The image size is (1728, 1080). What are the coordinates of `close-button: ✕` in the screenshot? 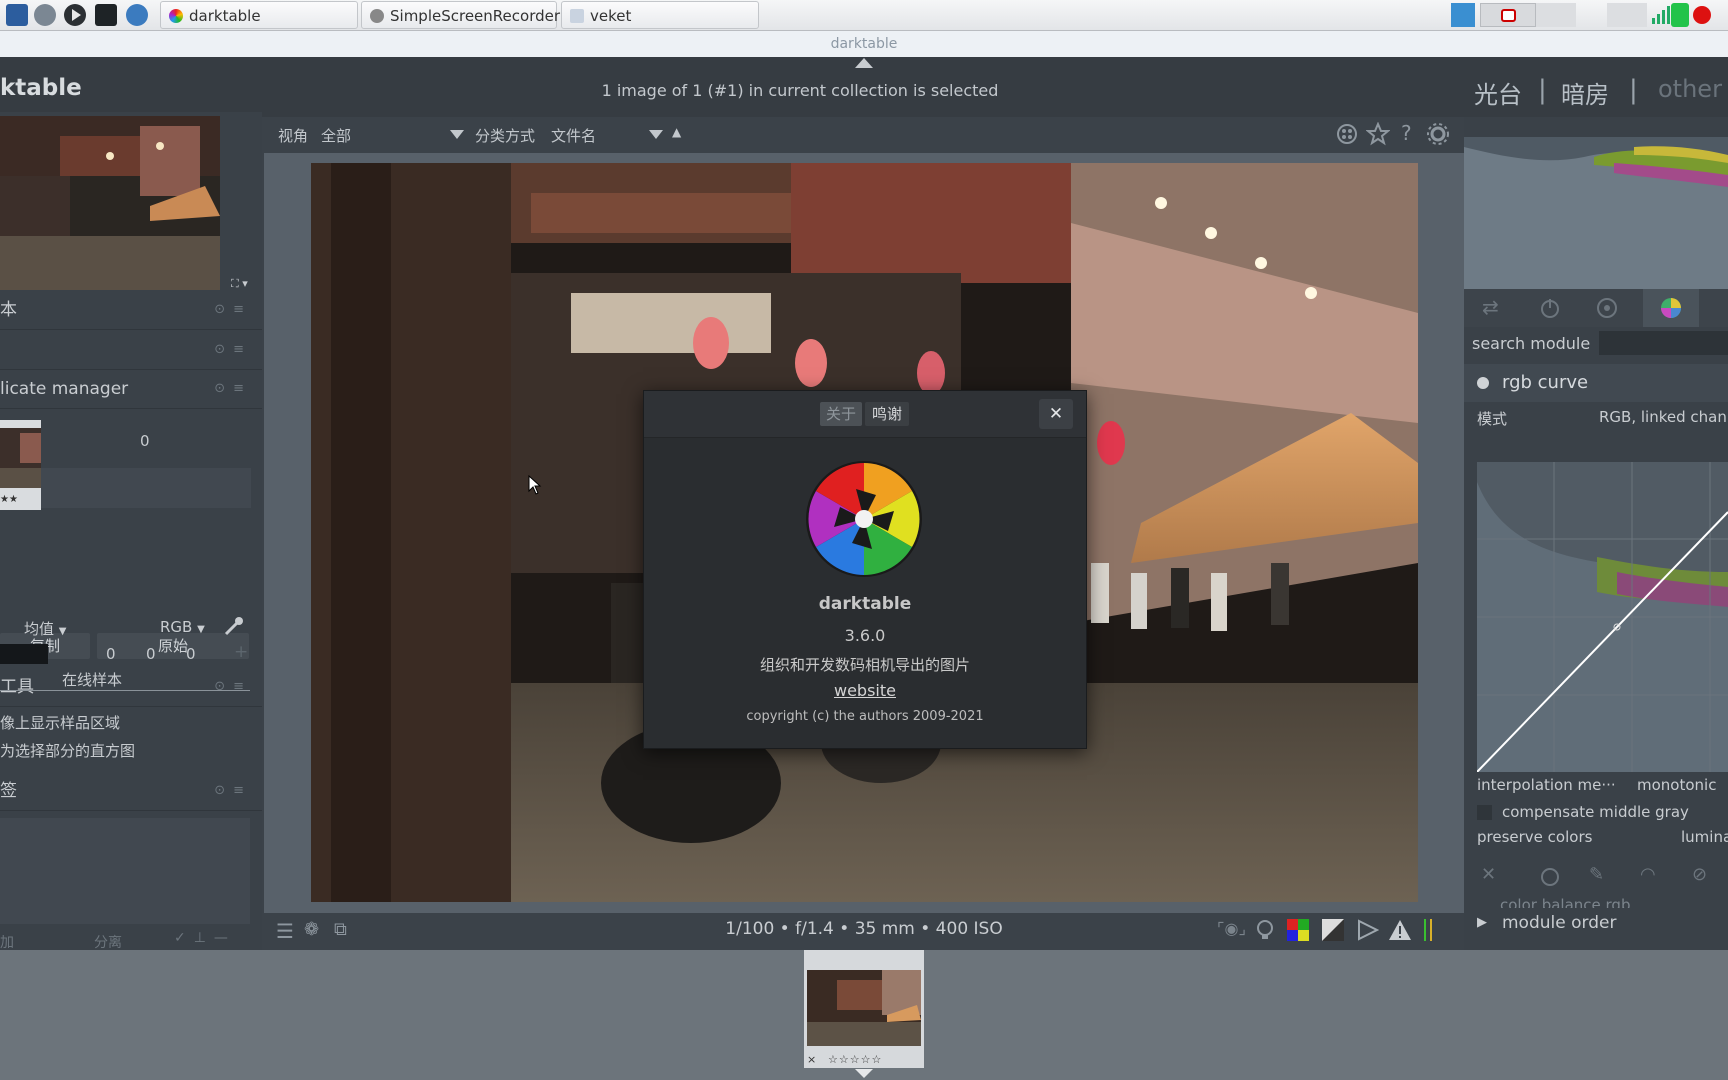 It's located at (1056, 414).